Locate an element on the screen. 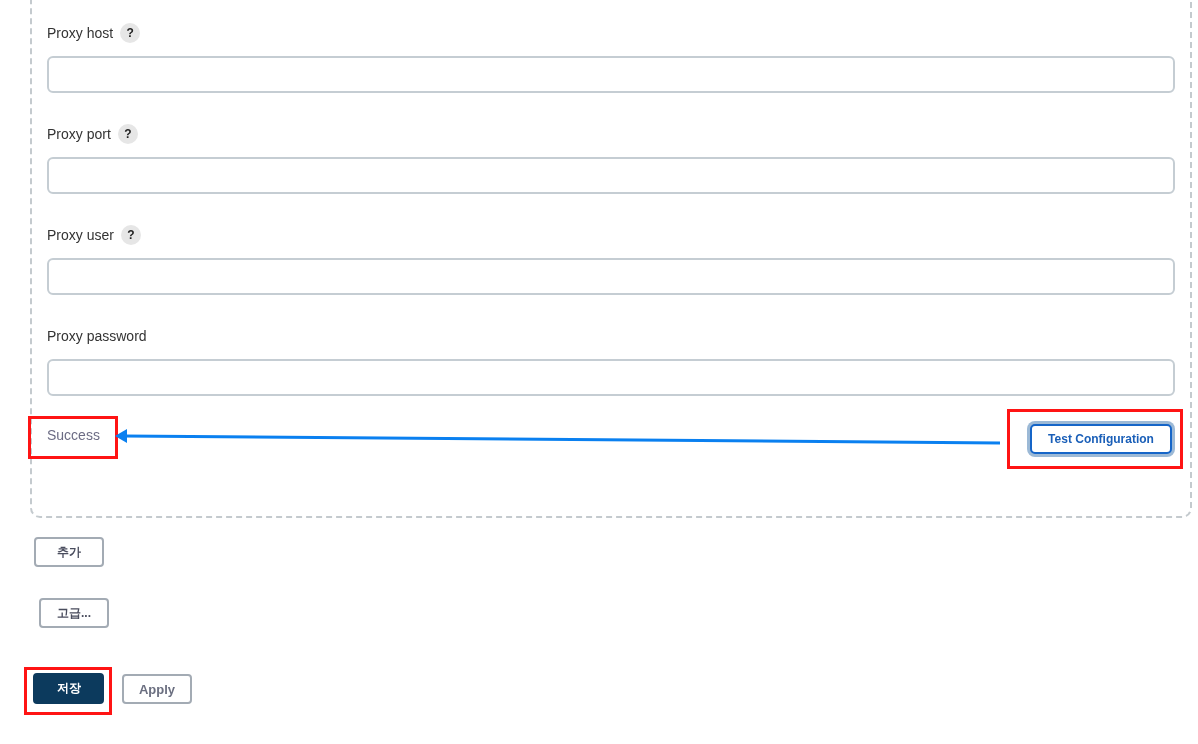 The image size is (1198, 744). status-text: Success is located at coordinates (73, 435).